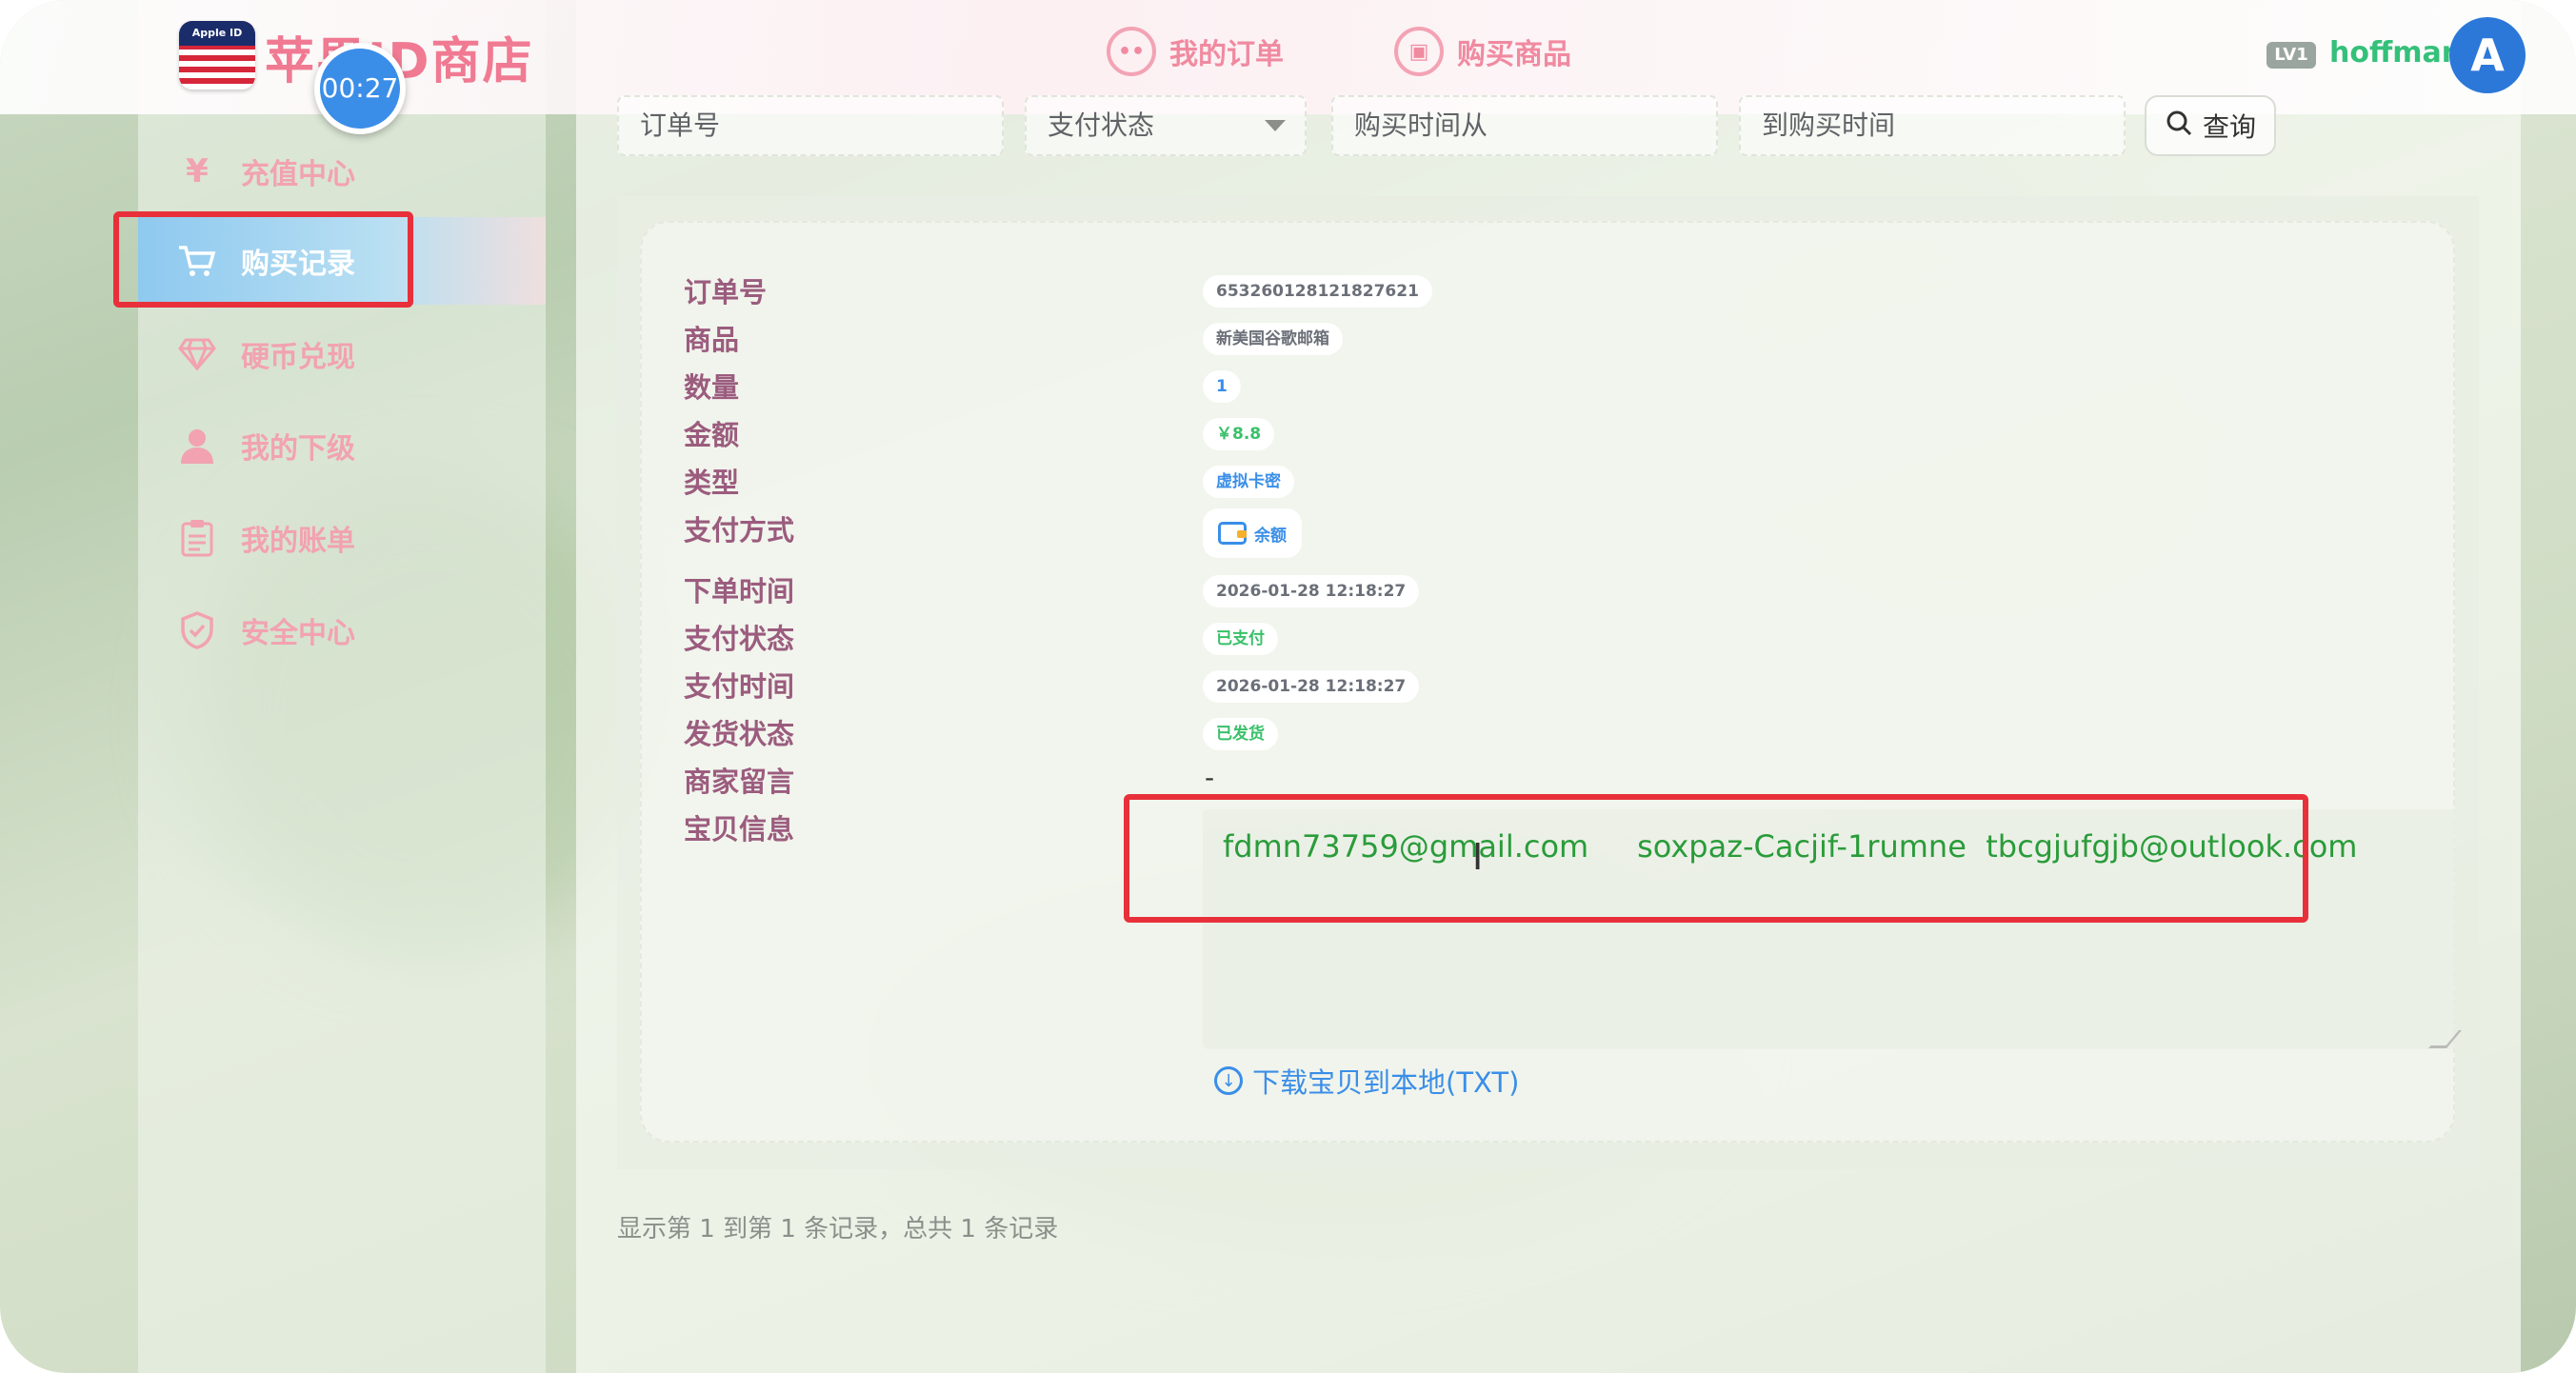 This screenshot has height=1373, width=2576. What do you see at coordinates (739, 639) in the screenshot?
I see `label-pay-status: 支付状态` at bounding box center [739, 639].